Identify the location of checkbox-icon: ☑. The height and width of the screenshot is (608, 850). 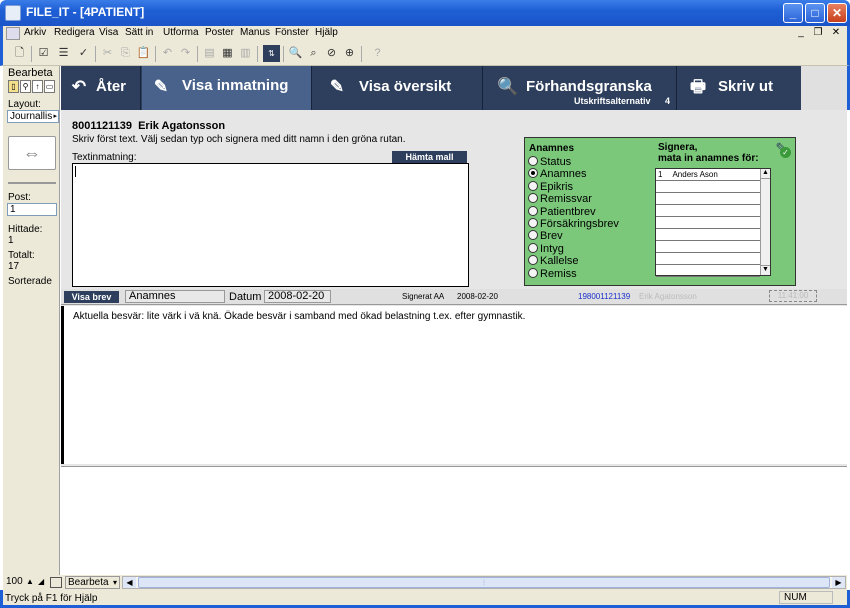
(43, 53).